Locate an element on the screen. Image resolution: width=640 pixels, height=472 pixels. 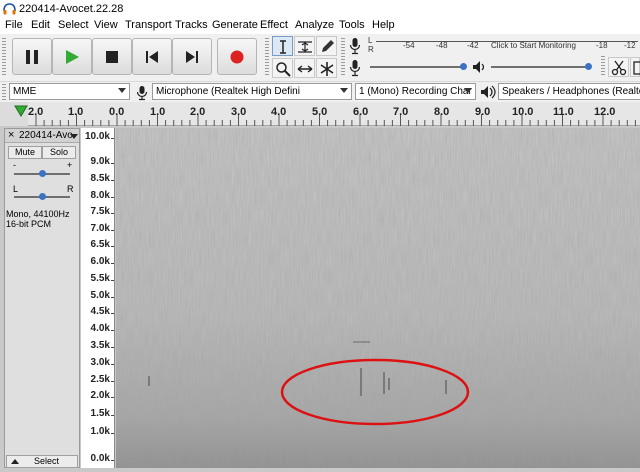
double-arrow-icon is located at coordinates (305, 69).